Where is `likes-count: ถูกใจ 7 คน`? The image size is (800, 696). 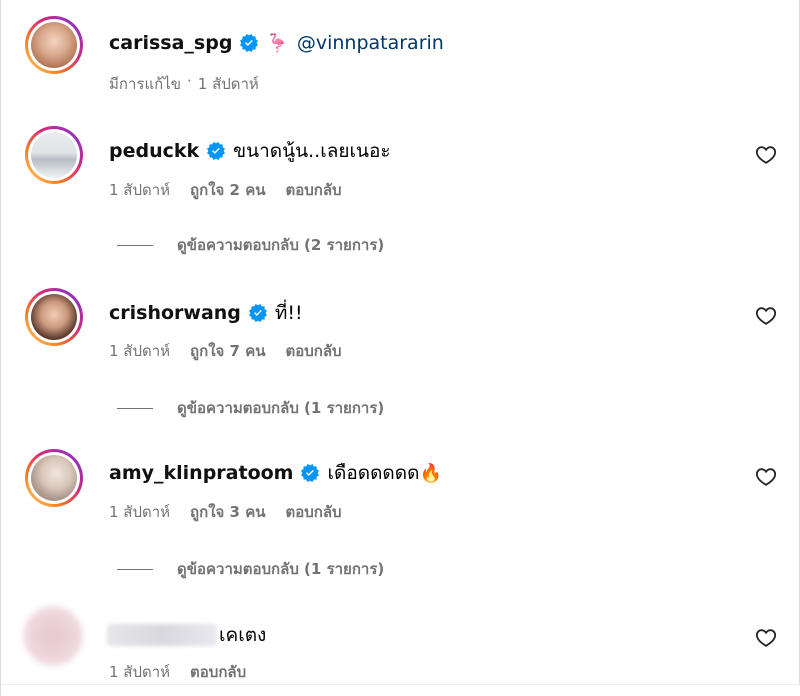
likes-count: ถูกใจ 7 คน is located at coordinates (227, 351).